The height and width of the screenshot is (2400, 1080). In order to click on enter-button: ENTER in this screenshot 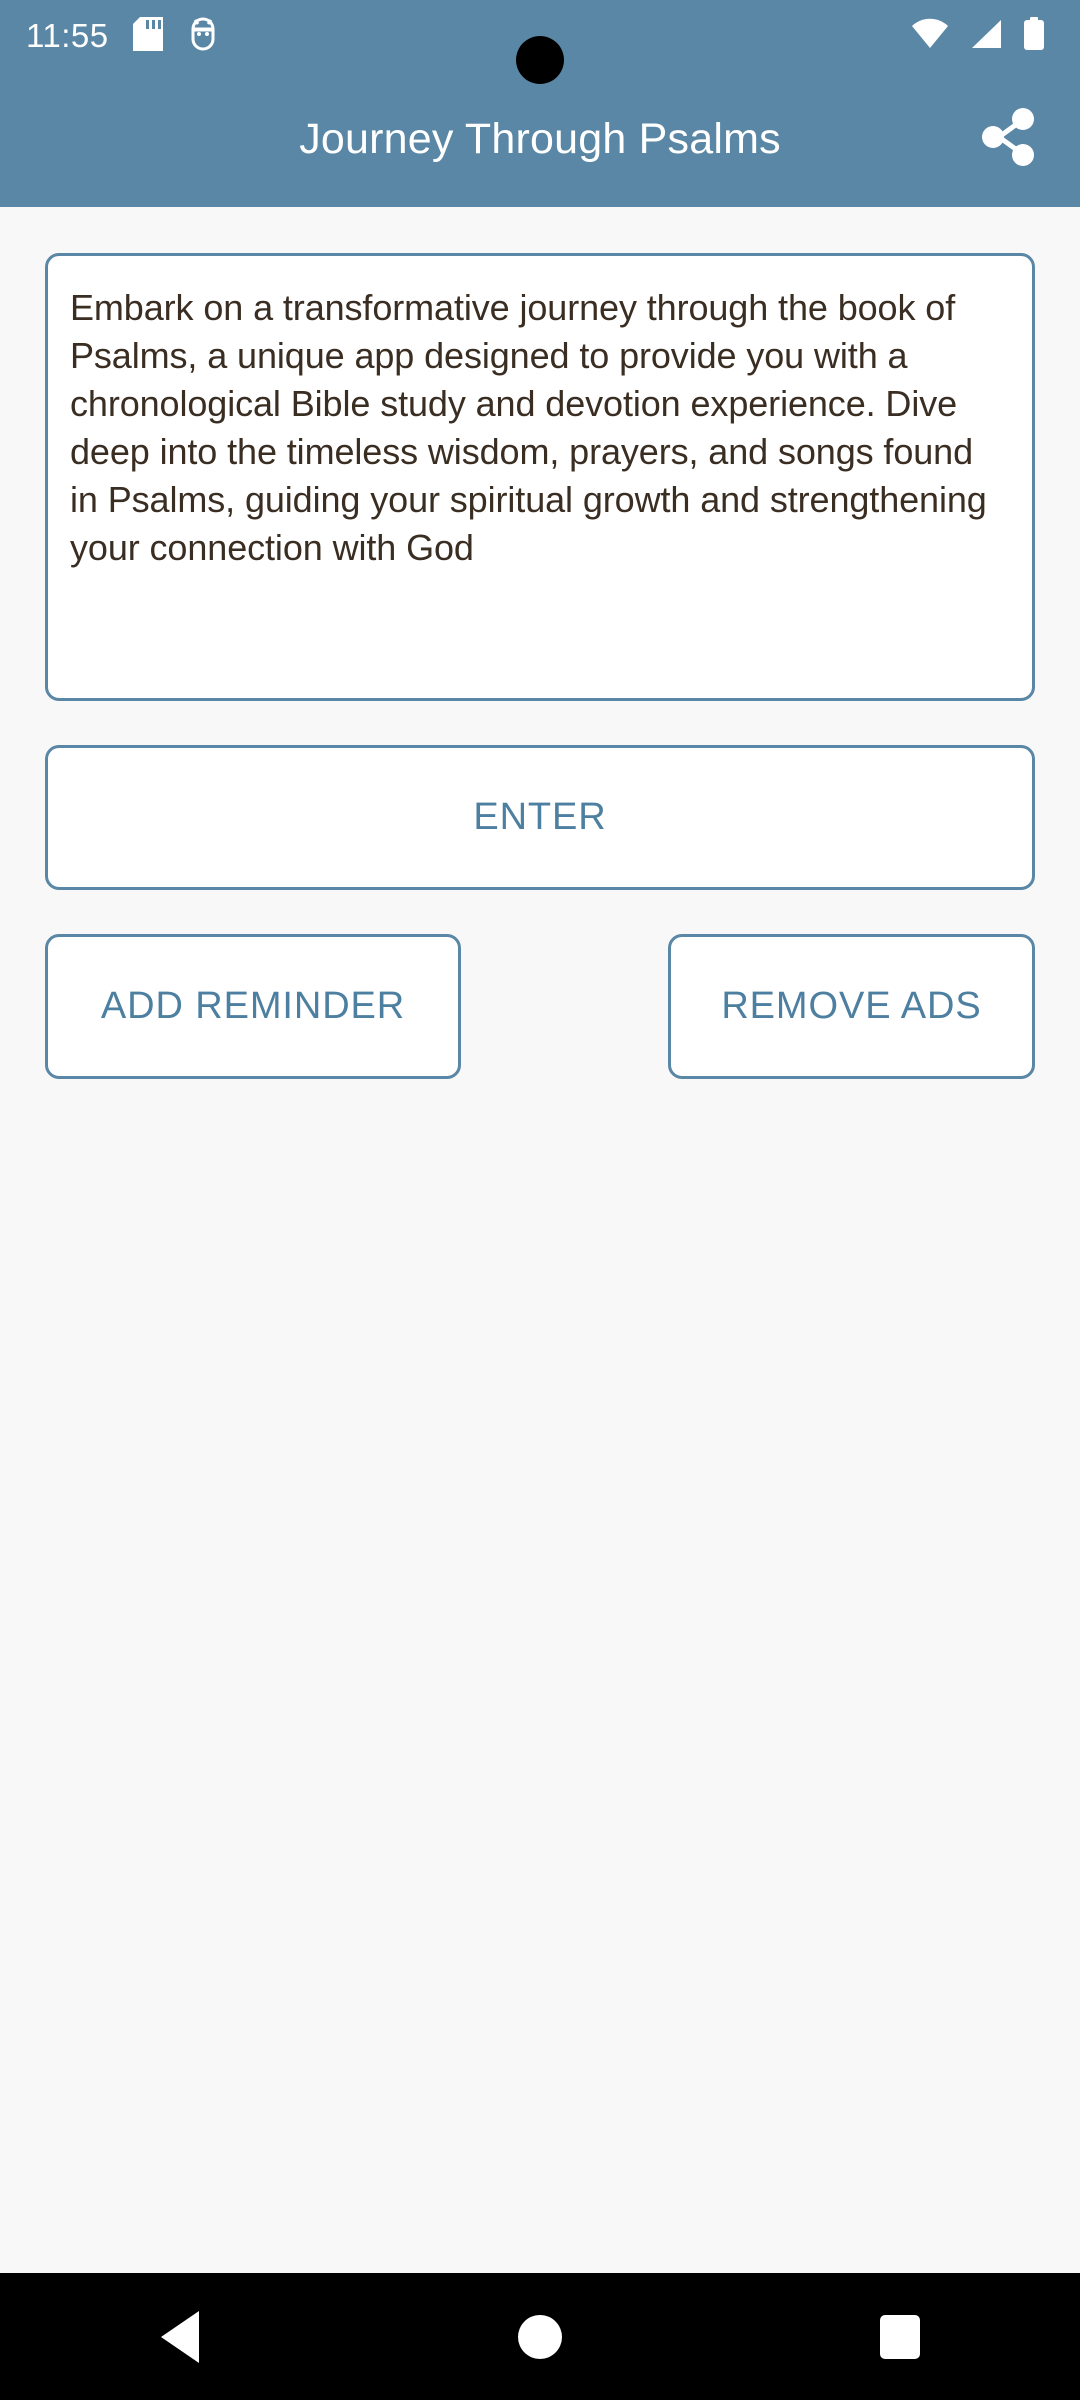, I will do `click(540, 817)`.